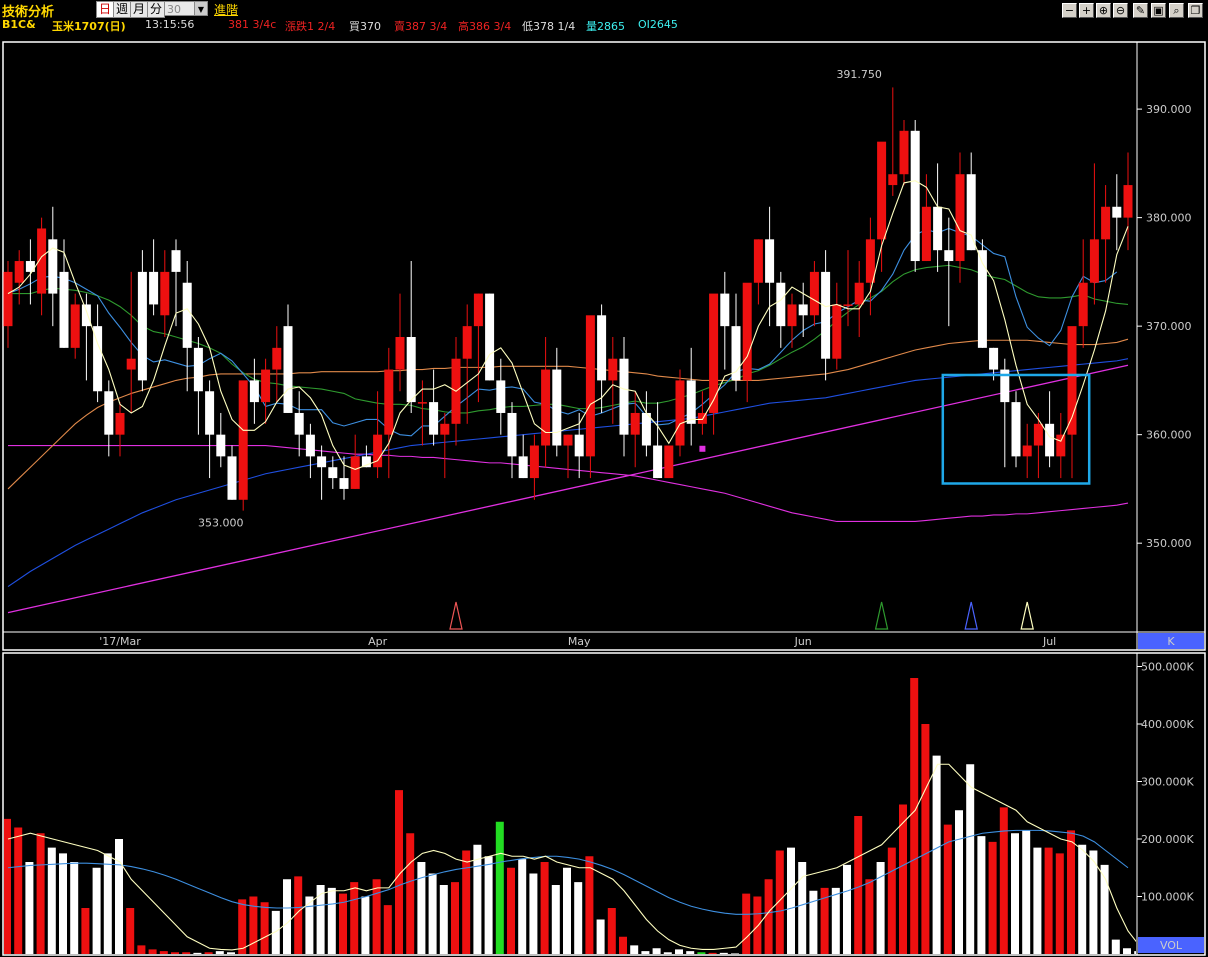 This screenshot has width=1208, height=957. Describe the element at coordinates (1167, 782) in the screenshot. I see `volume-tick-label: 300.000K` at that location.